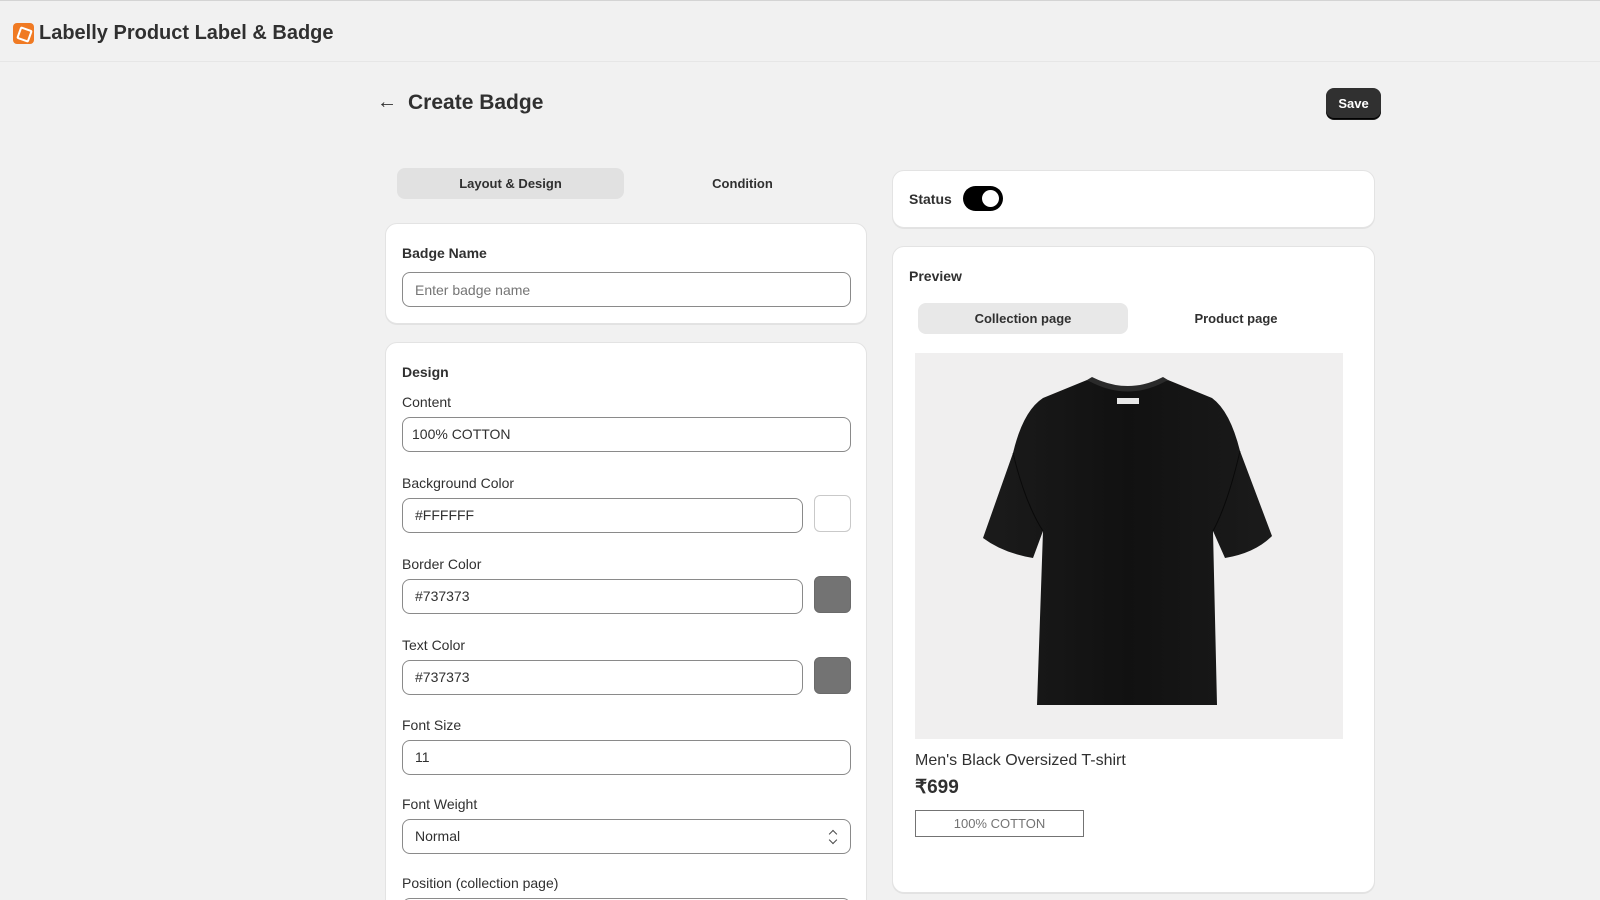 The height and width of the screenshot is (900, 1600). Describe the element at coordinates (627, 183) in the screenshot. I see `editor-tabs: Layout & Design Condition` at that location.